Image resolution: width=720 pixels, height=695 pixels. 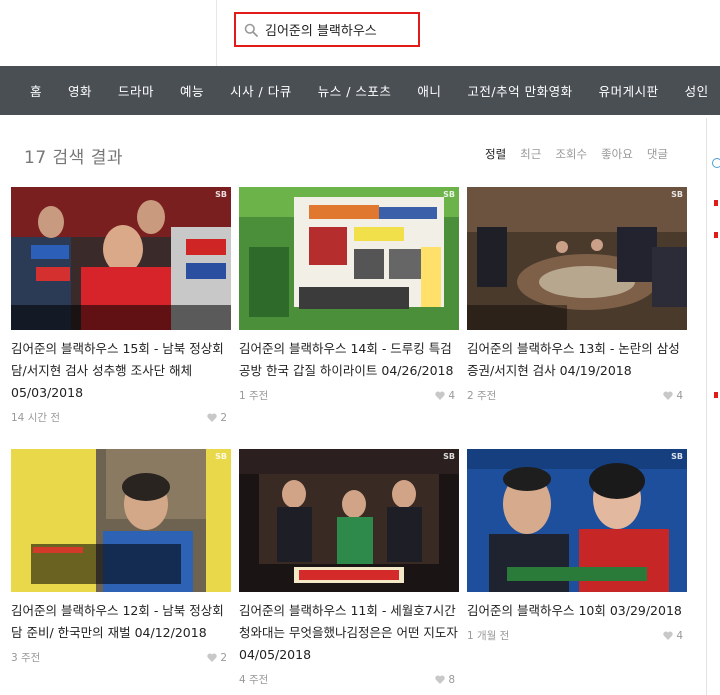 What do you see at coordinates (482, 396) in the screenshot?
I see `video-time: 2 주전` at bounding box center [482, 396].